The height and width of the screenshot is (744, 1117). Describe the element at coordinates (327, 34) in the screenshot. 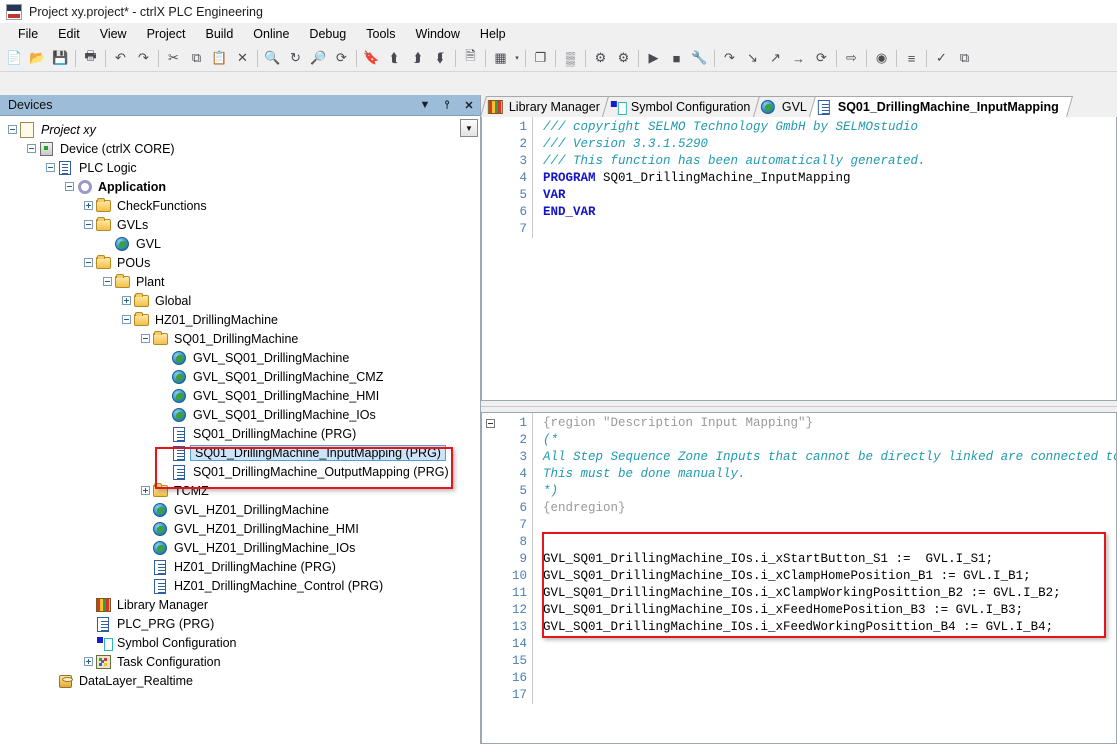

I see `menu-debug: Debug` at that location.